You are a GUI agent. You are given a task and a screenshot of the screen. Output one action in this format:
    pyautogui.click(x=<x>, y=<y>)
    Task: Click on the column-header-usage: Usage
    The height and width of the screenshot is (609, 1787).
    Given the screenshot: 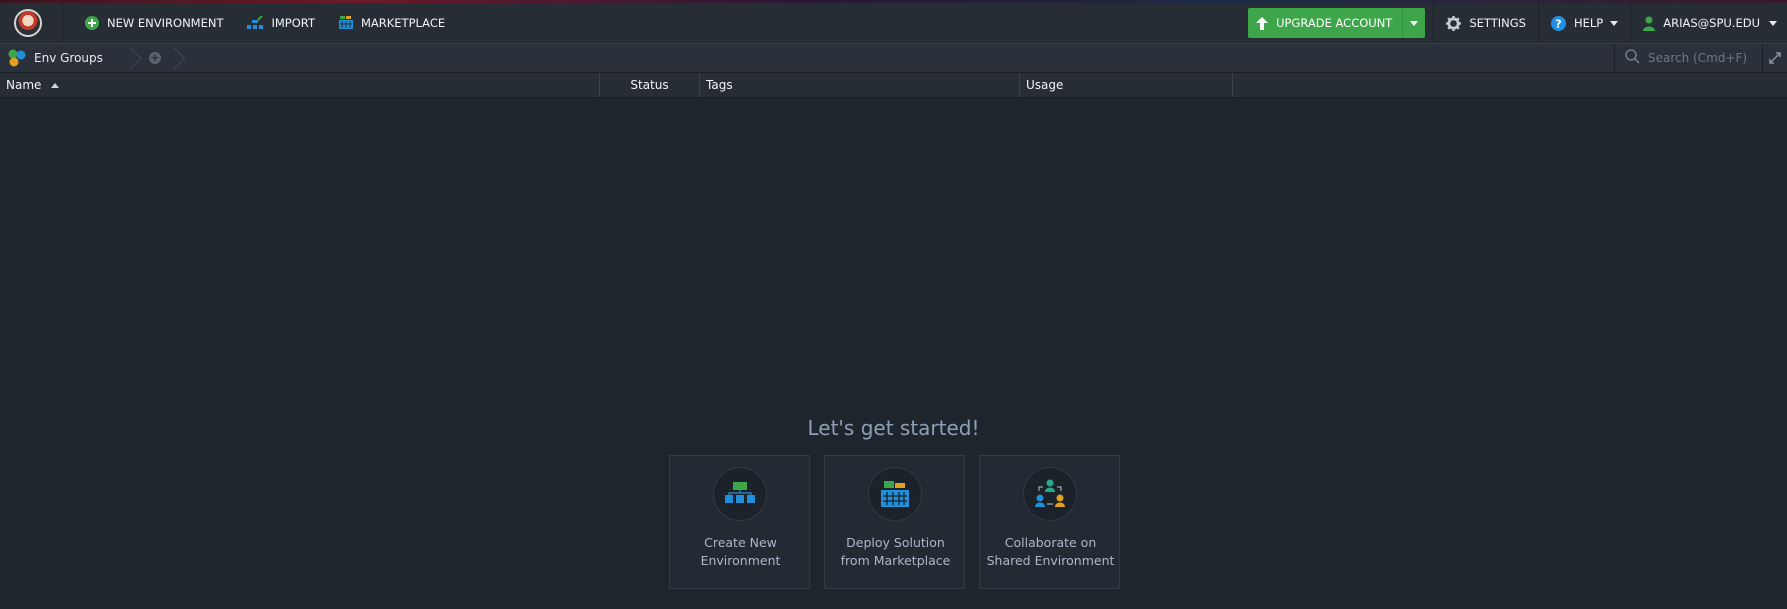 What is the action you would take?
    pyautogui.click(x=1126, y=85)
    